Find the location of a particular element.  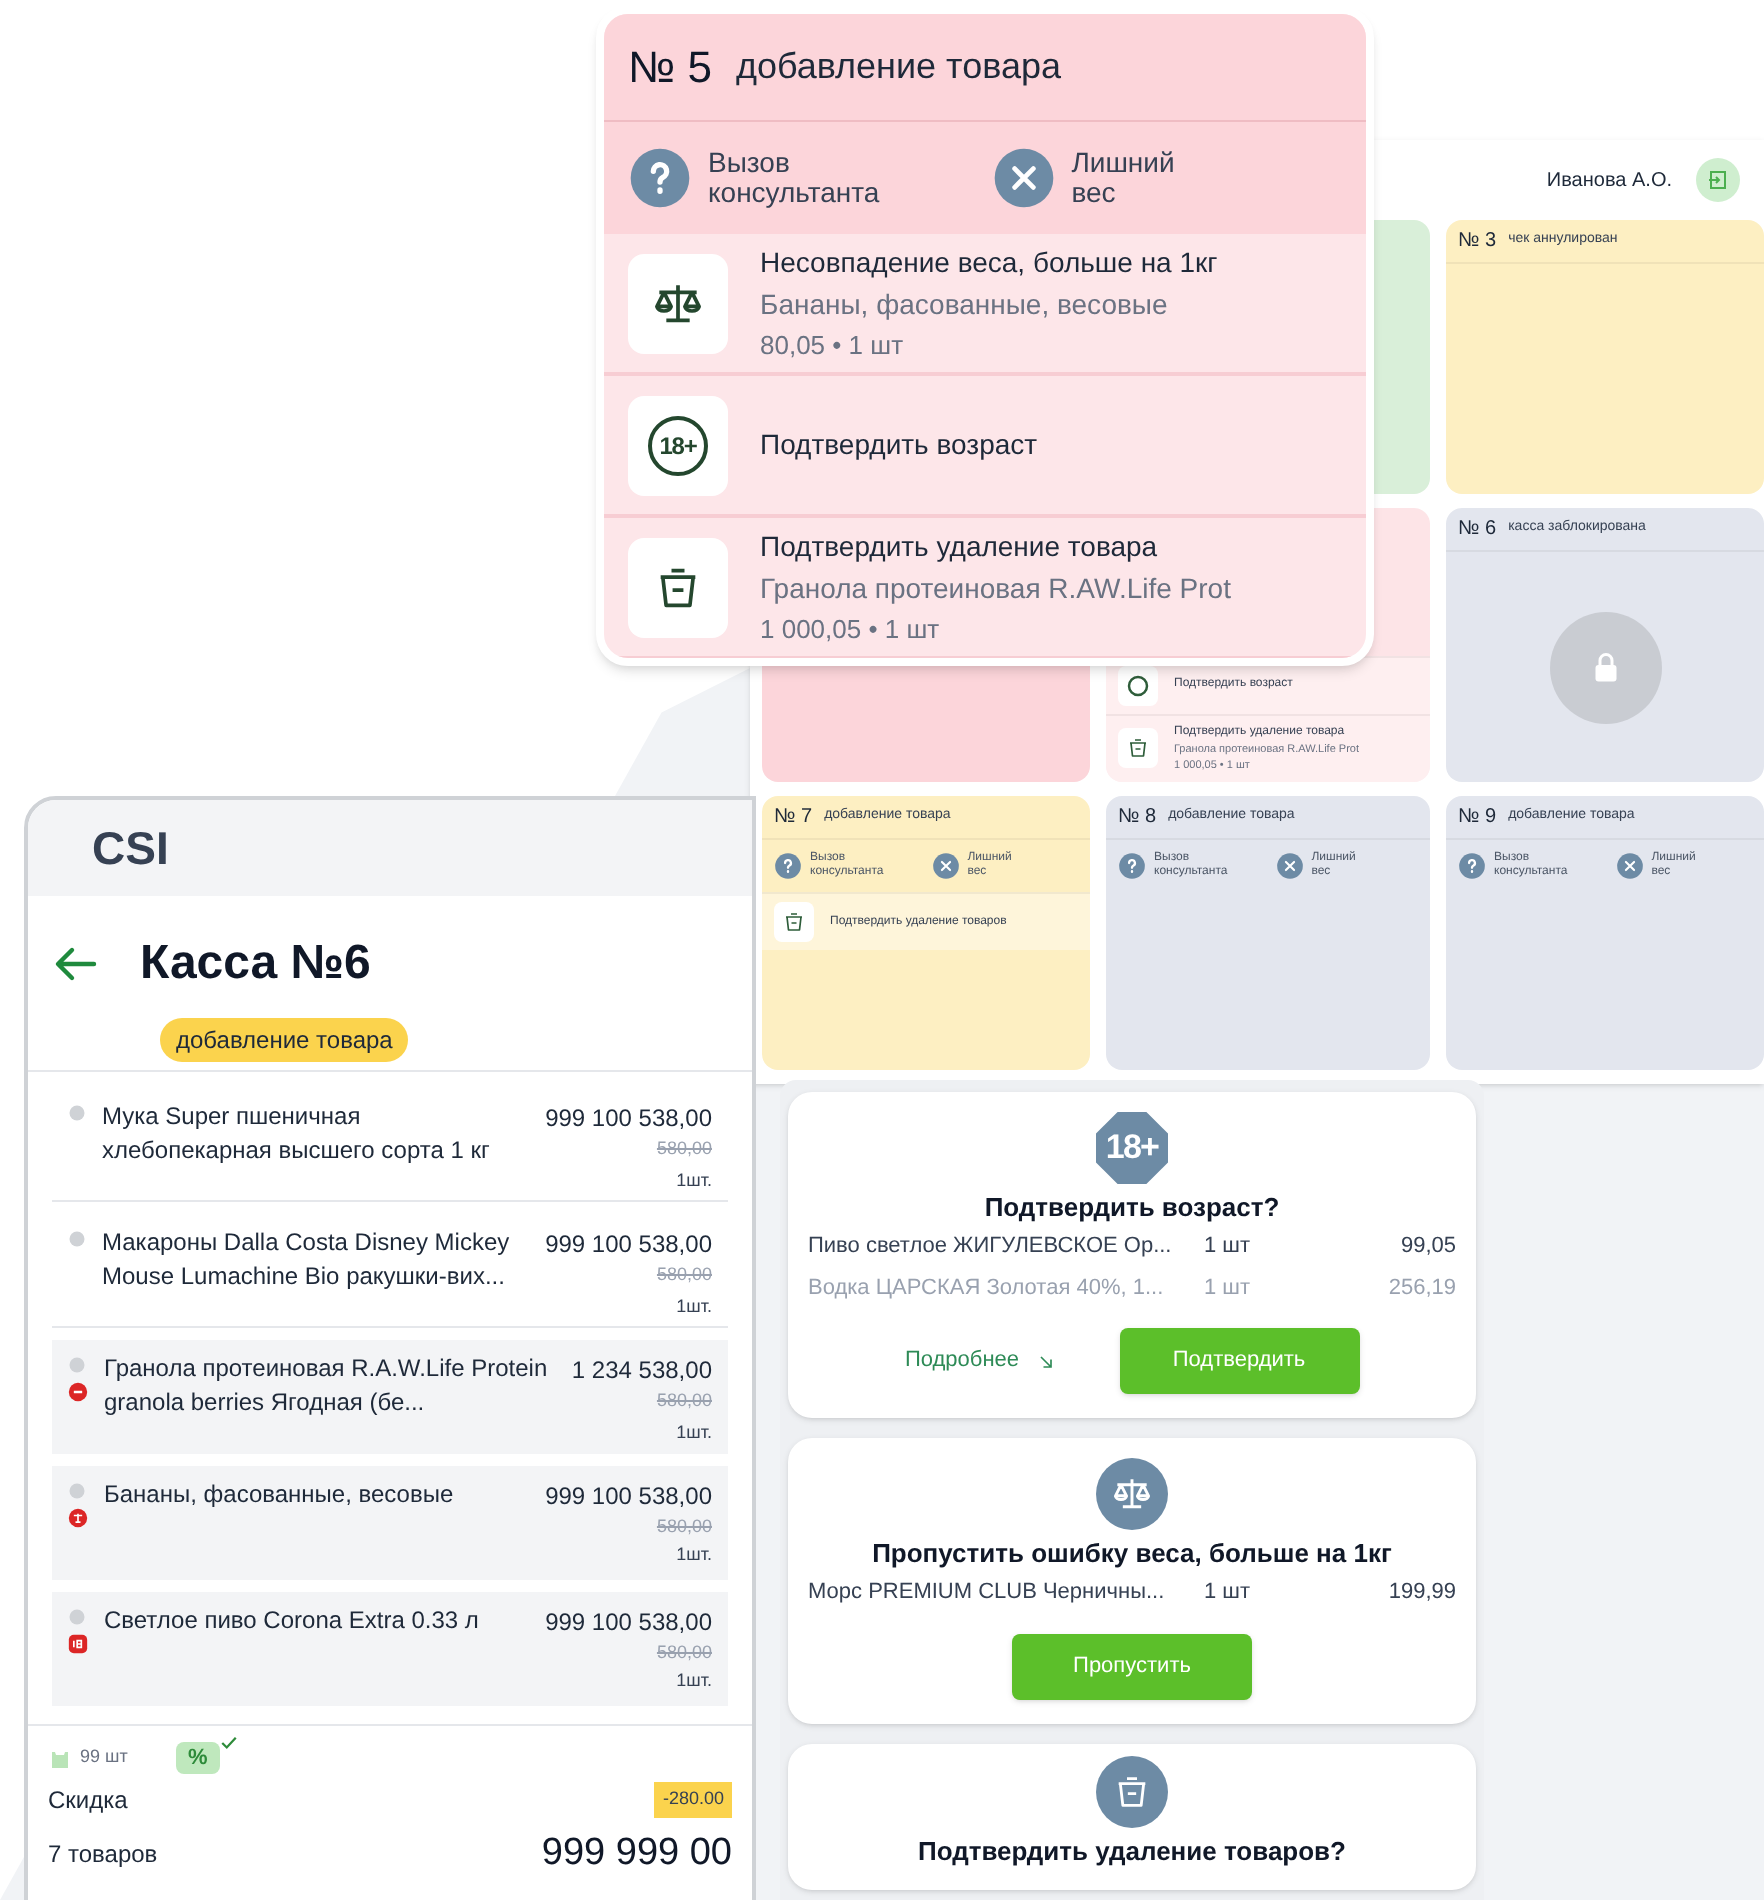

register-number: № 9 is located at coordinates (1477, 818).